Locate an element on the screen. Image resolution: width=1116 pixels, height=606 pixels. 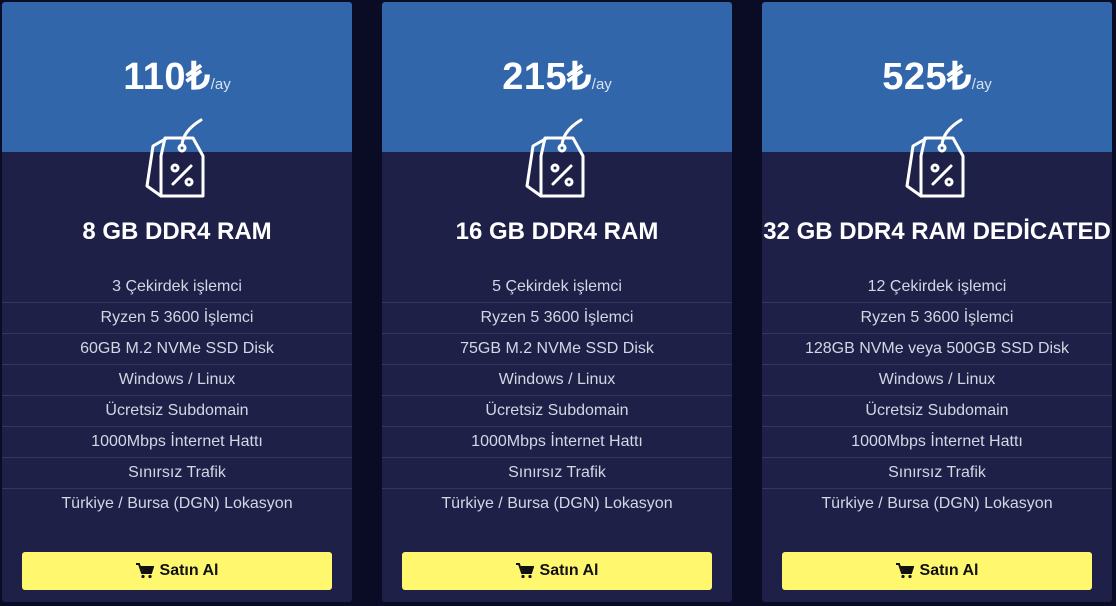
price: 215₺/ay is located at coordinates (557, 76).